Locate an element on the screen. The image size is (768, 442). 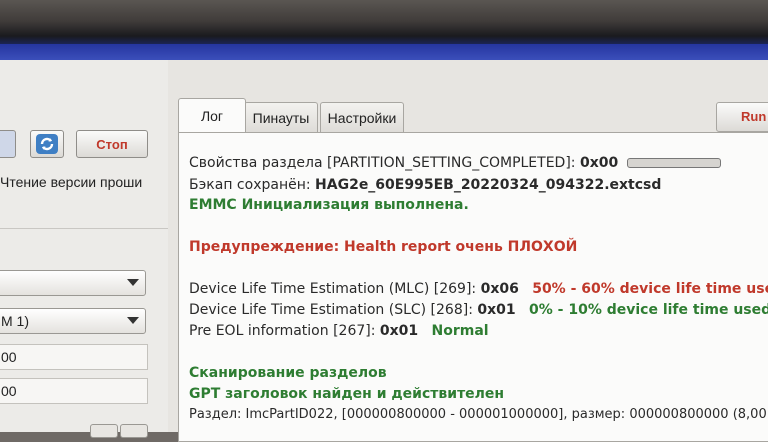
refresh-icon is located at coordinates (47, 144).